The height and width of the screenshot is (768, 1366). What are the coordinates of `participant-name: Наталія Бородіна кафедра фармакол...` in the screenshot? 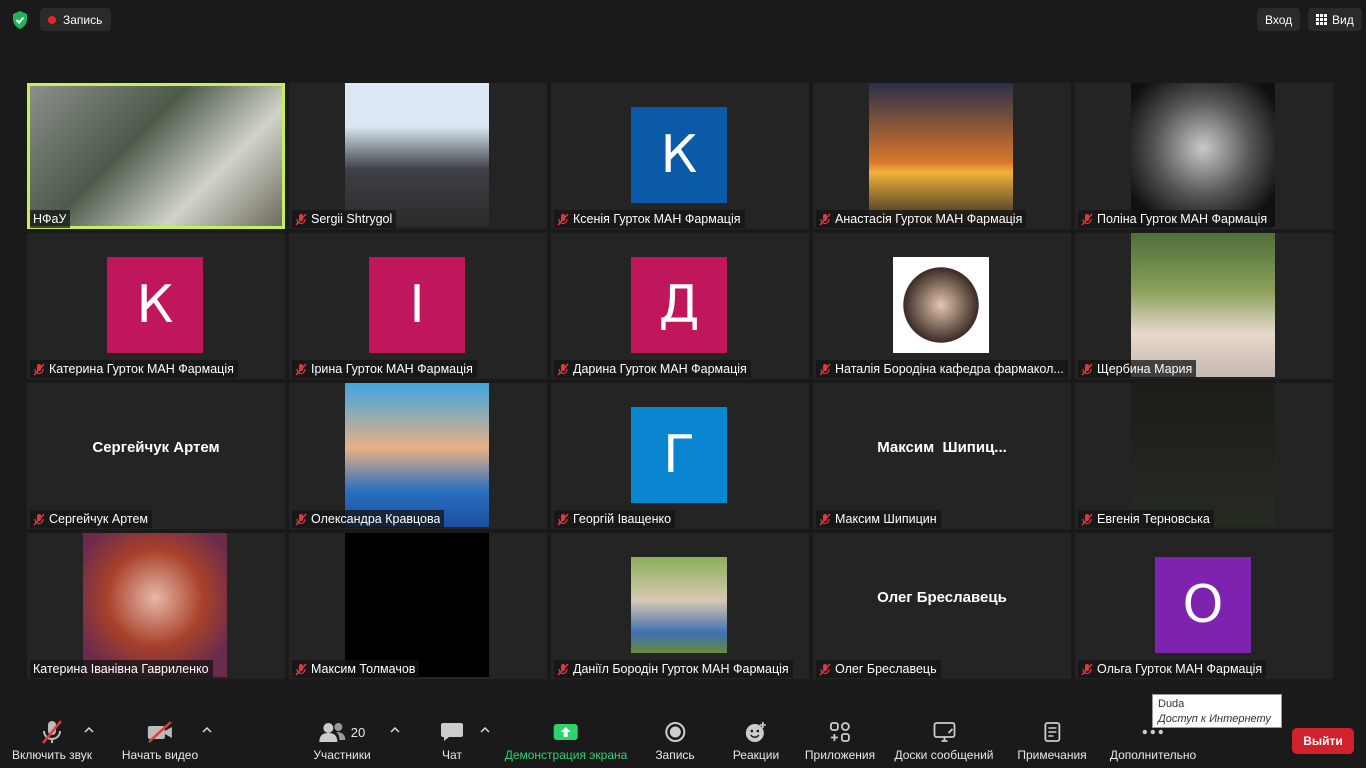 It's located at (949, 369).